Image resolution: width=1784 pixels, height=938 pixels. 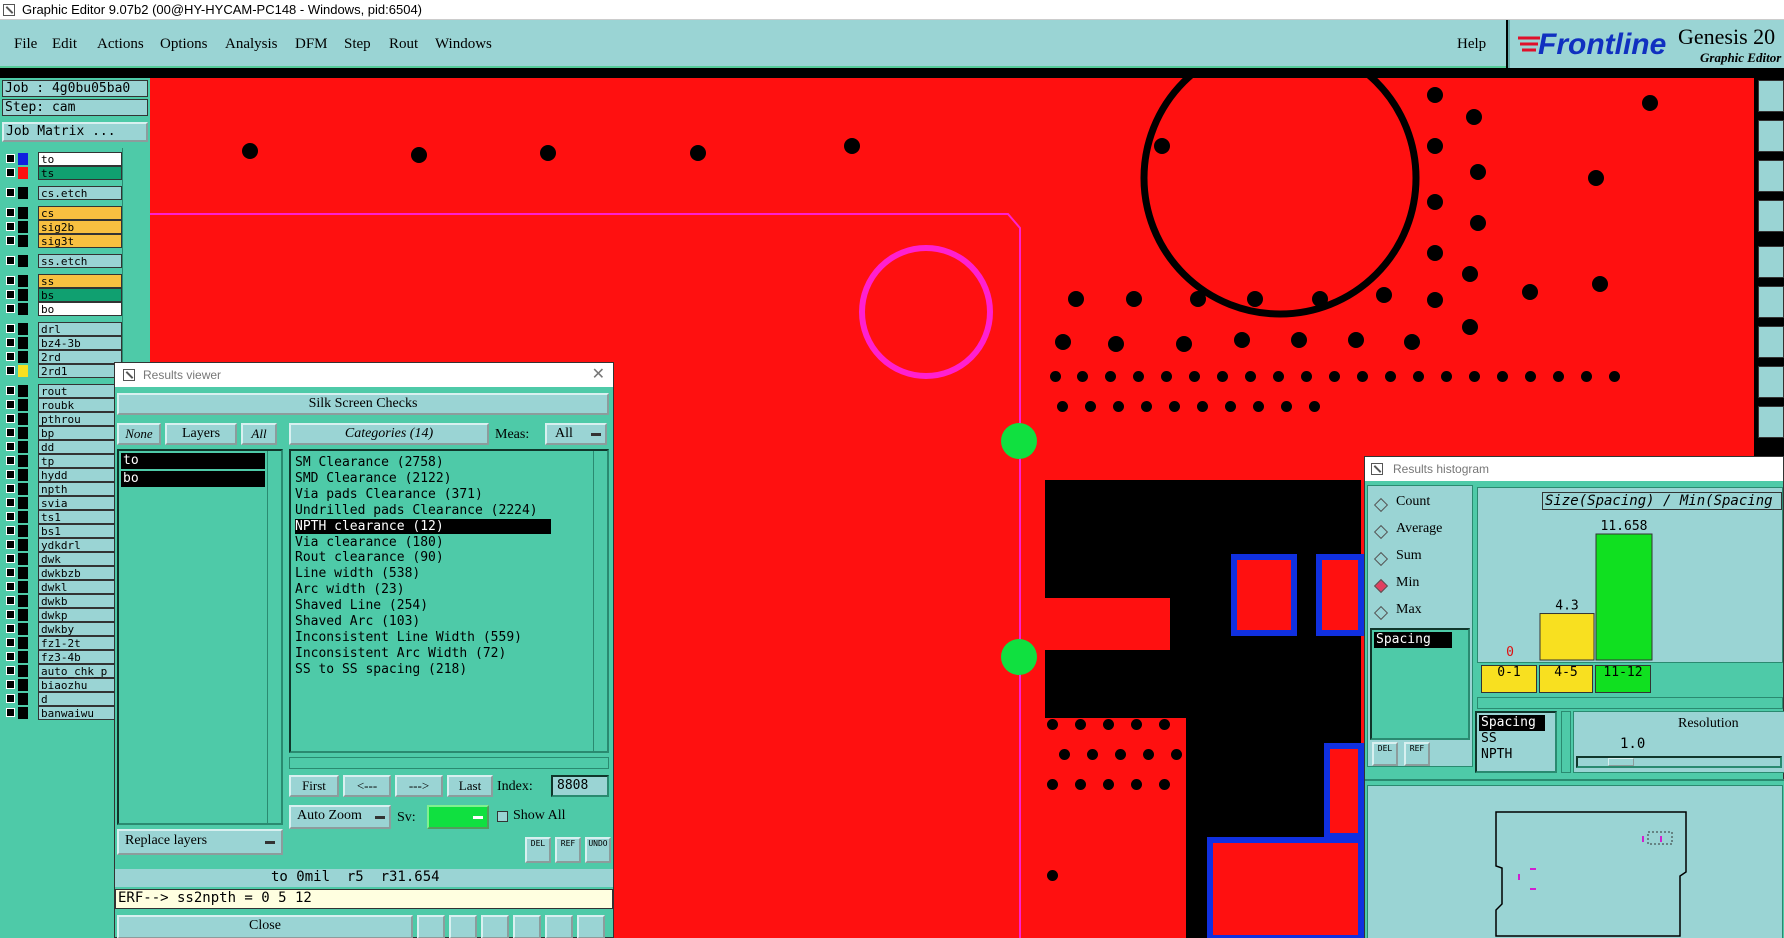 What do you see at coordinates (470, 786) in the screenshot?
I see `last-button: Last` at bounding box center [470, 786].